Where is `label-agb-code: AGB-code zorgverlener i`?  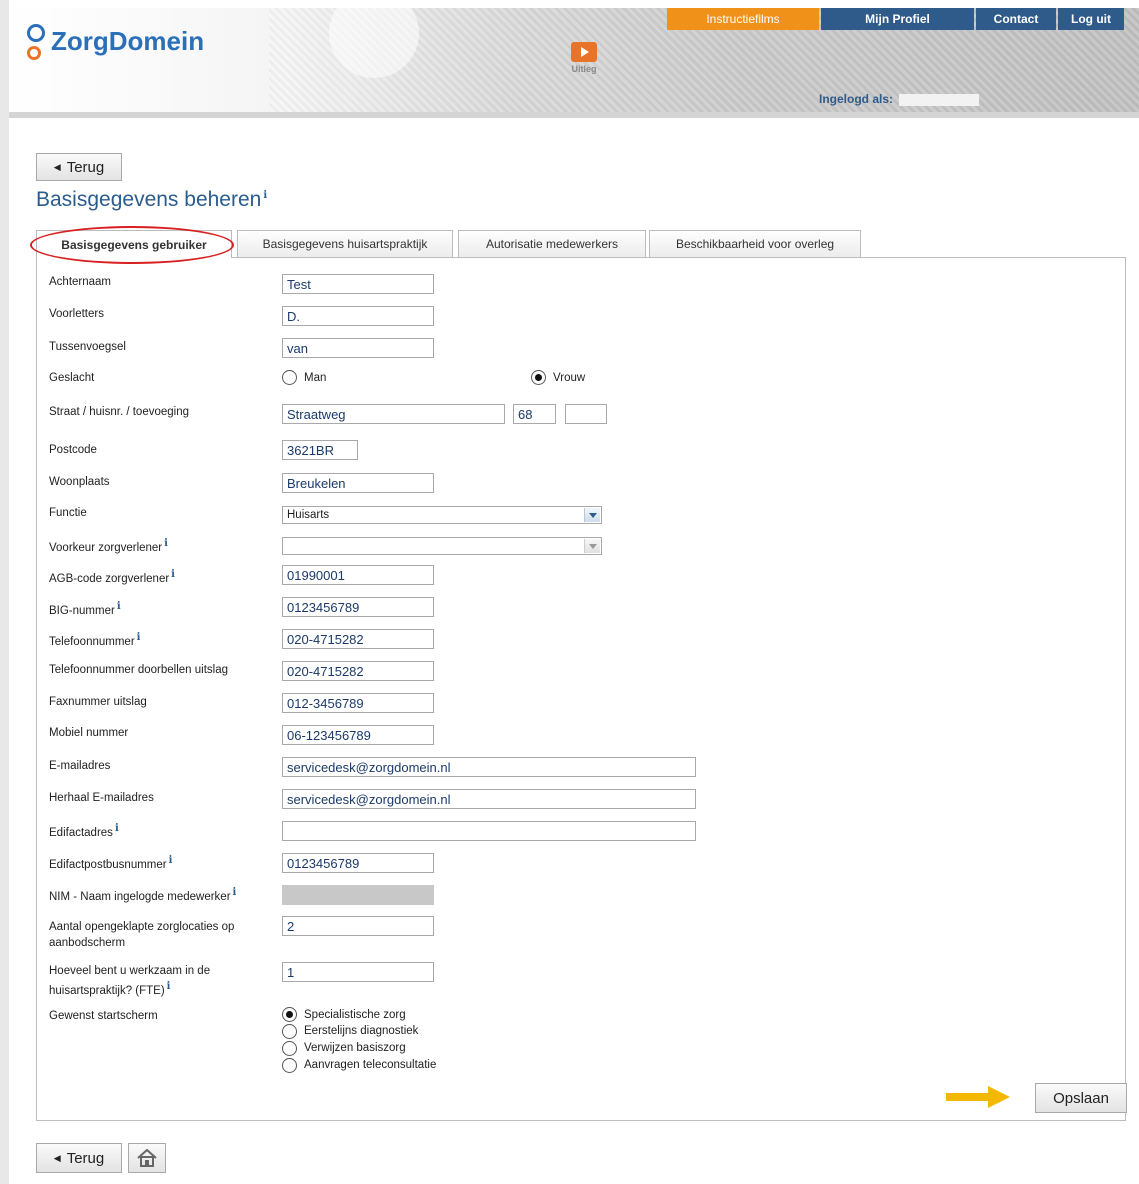
label-agb-code: AGB-code zorgverlener i is located at coordinates (112, 577).